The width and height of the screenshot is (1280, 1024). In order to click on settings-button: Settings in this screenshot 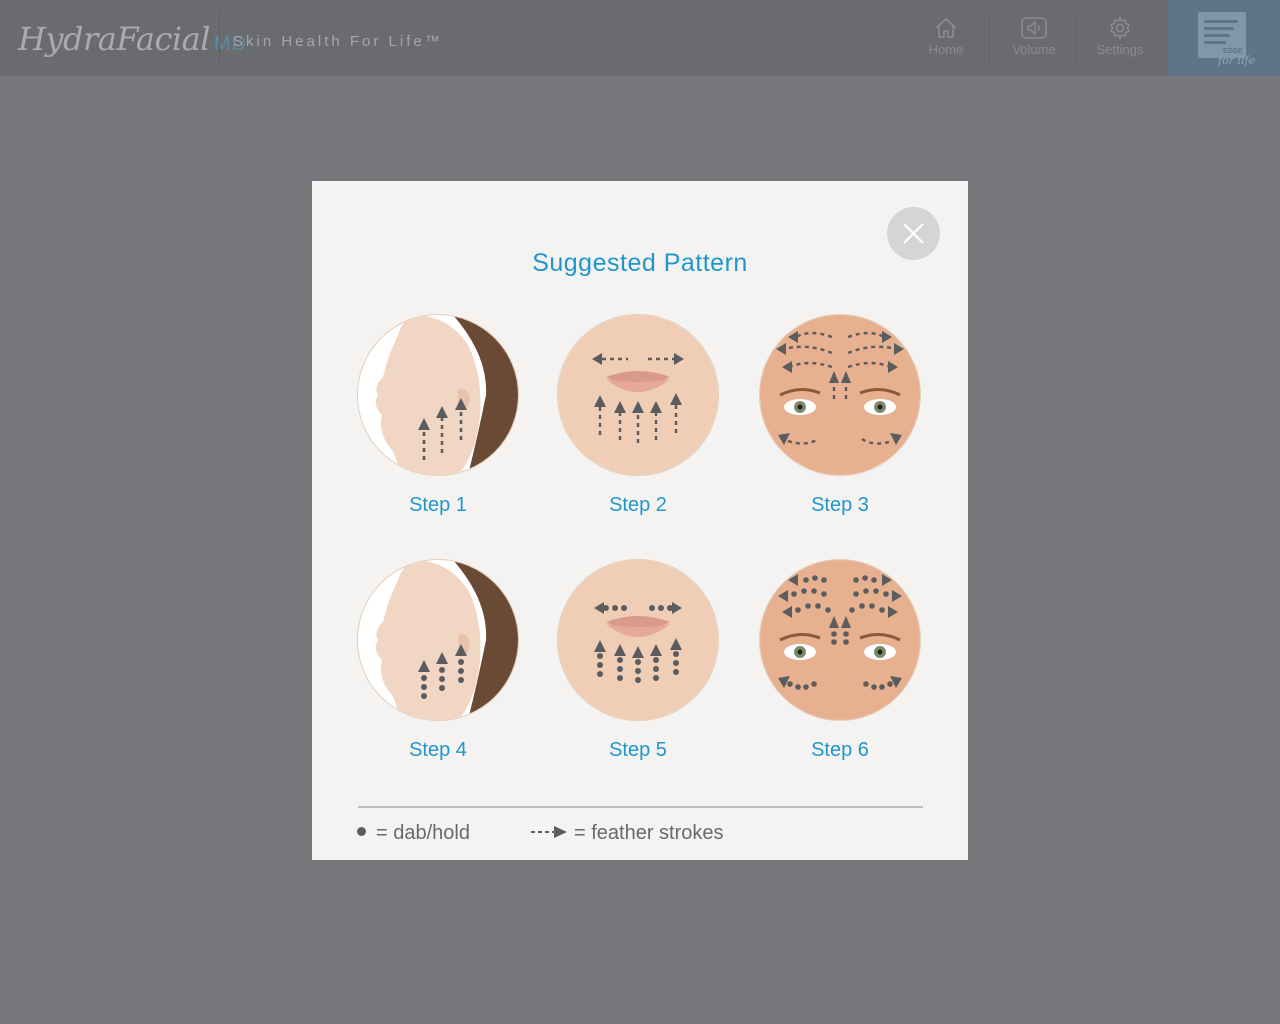, I will do `click(1120, 38)`.